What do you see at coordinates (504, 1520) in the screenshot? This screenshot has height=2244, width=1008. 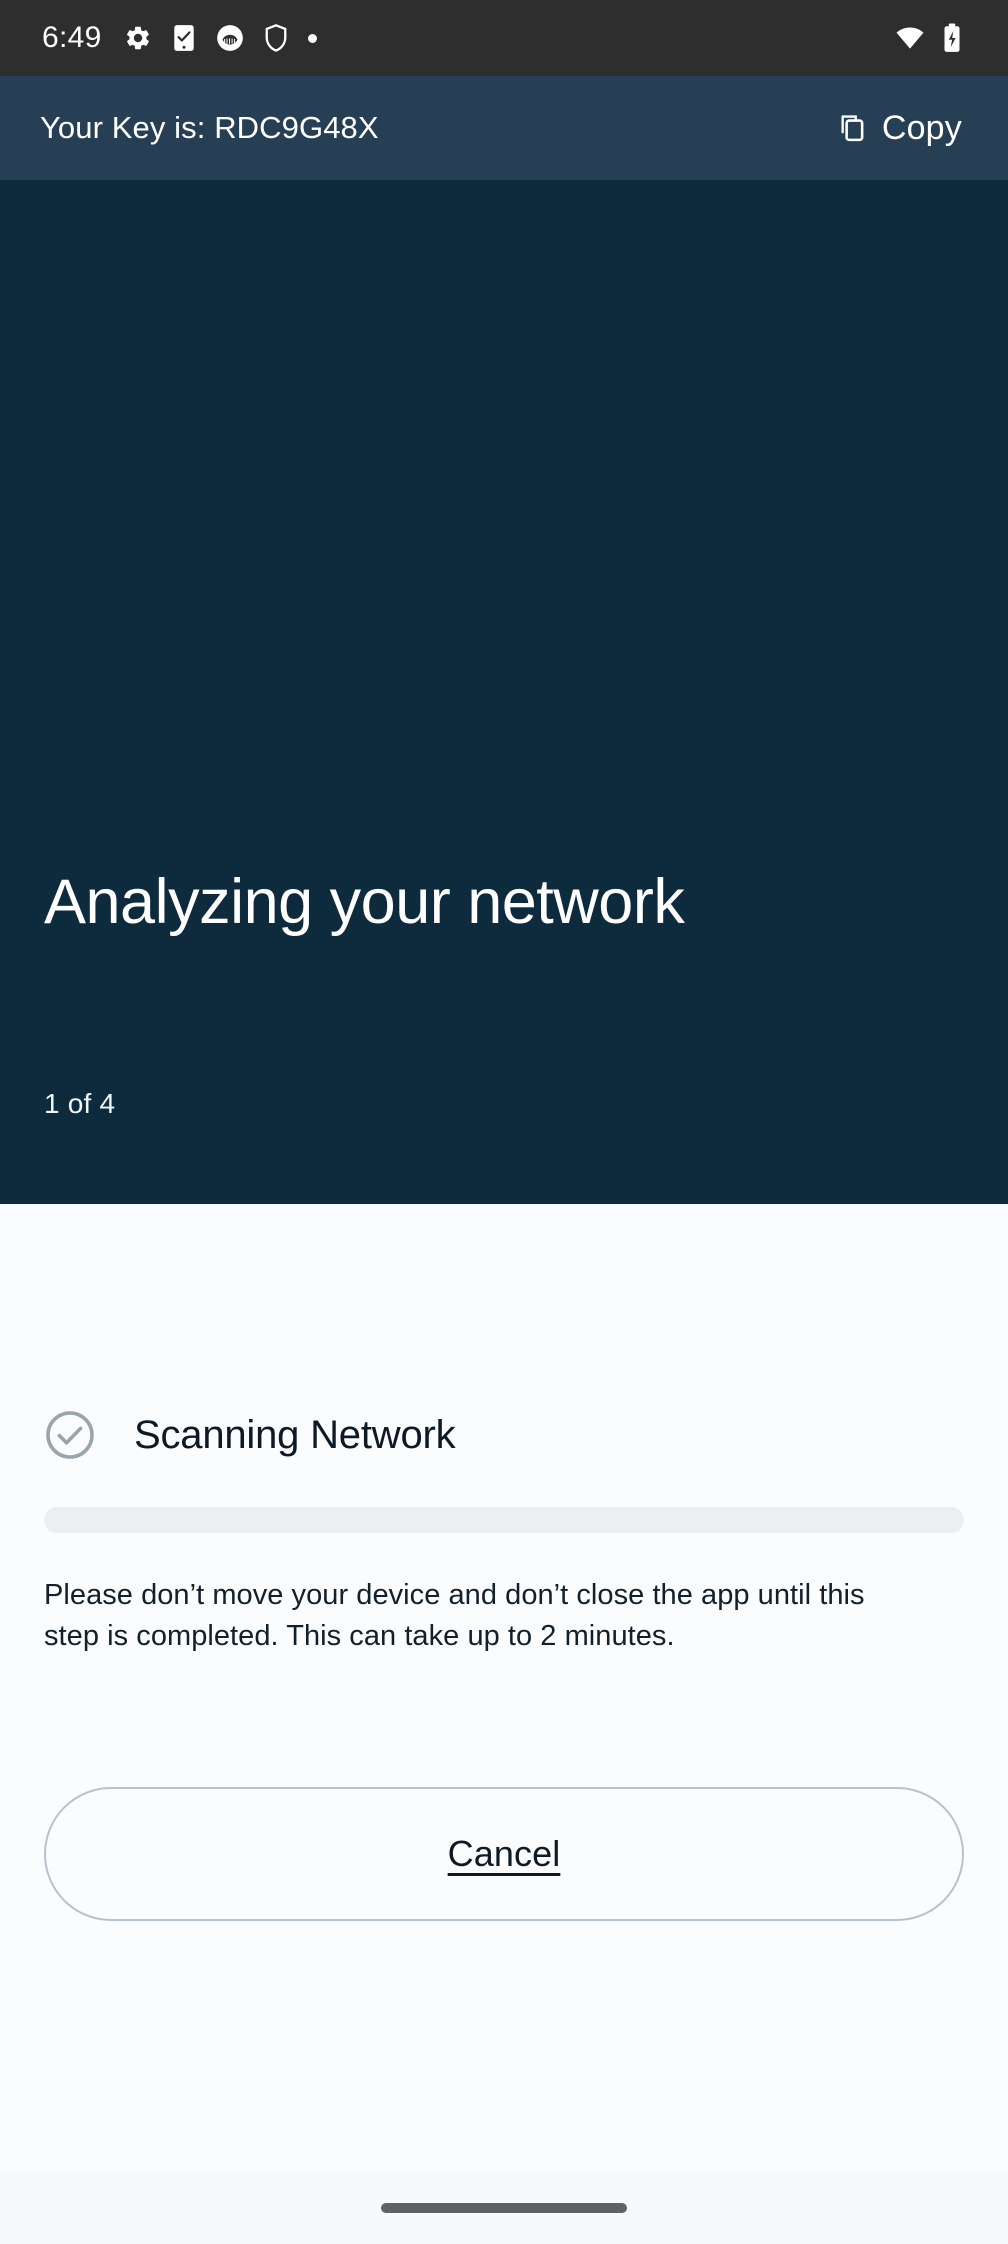 I see `progress-bar` at bounding box center [504, 1520].